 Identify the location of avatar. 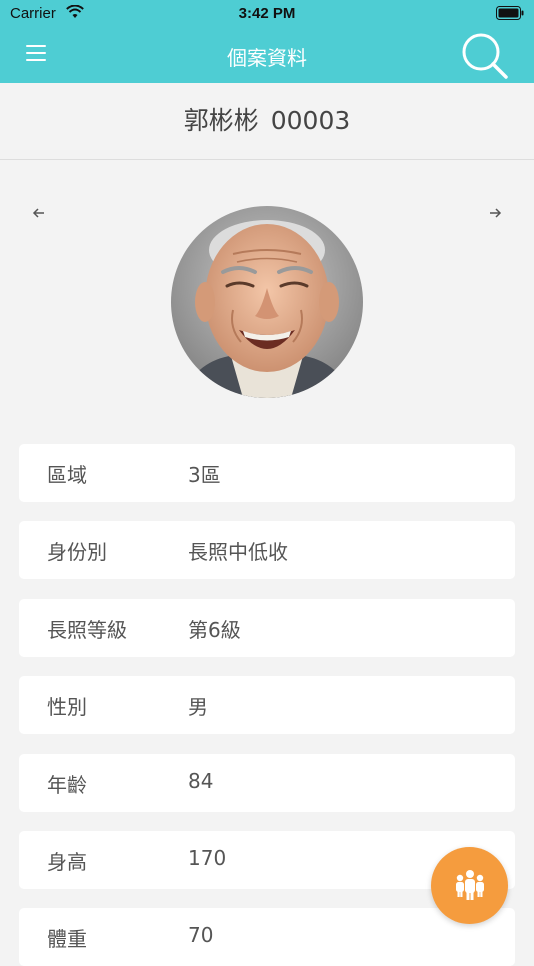
(267, 302).